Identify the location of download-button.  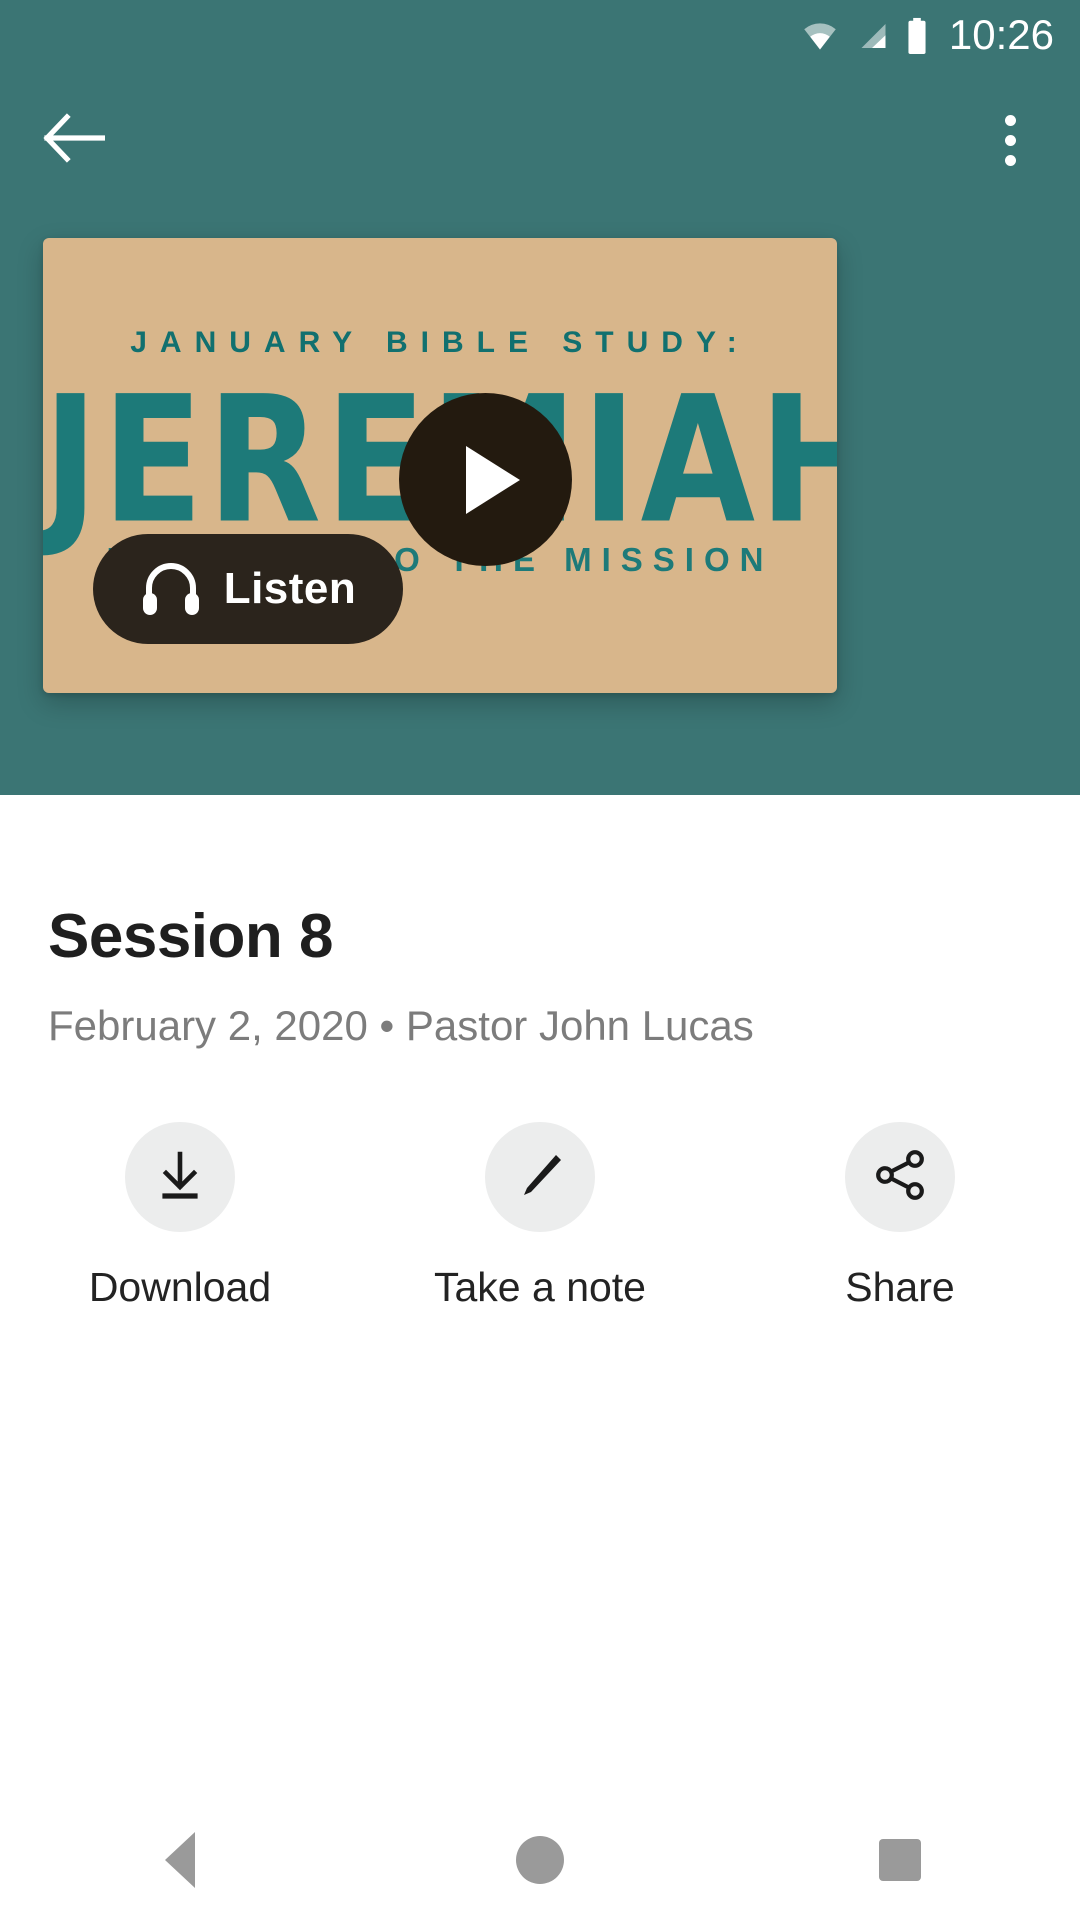
(180, 1177).